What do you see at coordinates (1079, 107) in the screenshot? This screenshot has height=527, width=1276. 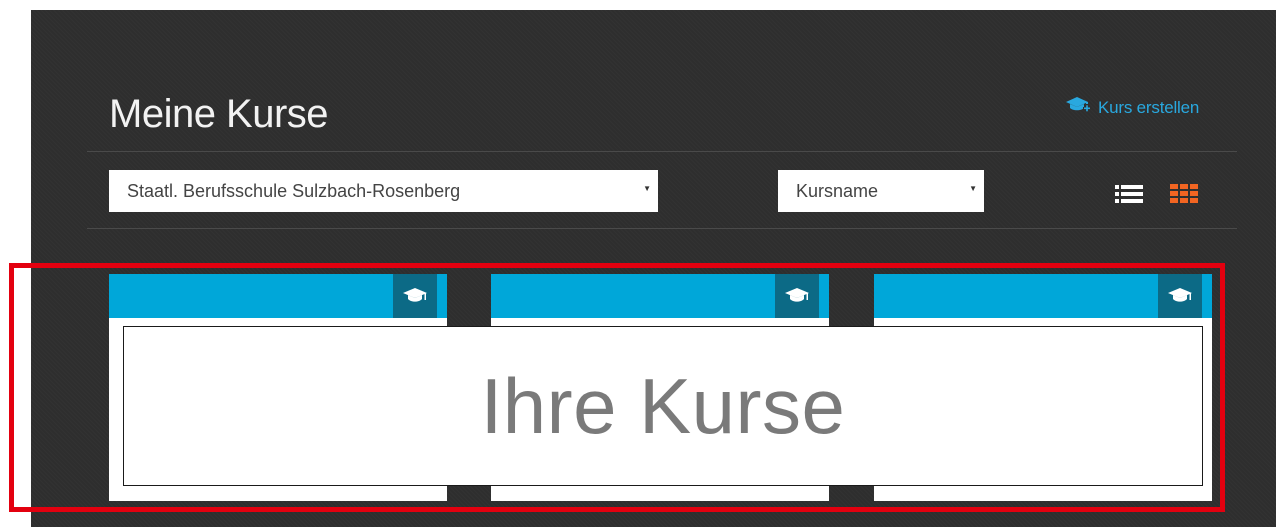 I see `add-course-icon` at bounding box center [1079, 107].